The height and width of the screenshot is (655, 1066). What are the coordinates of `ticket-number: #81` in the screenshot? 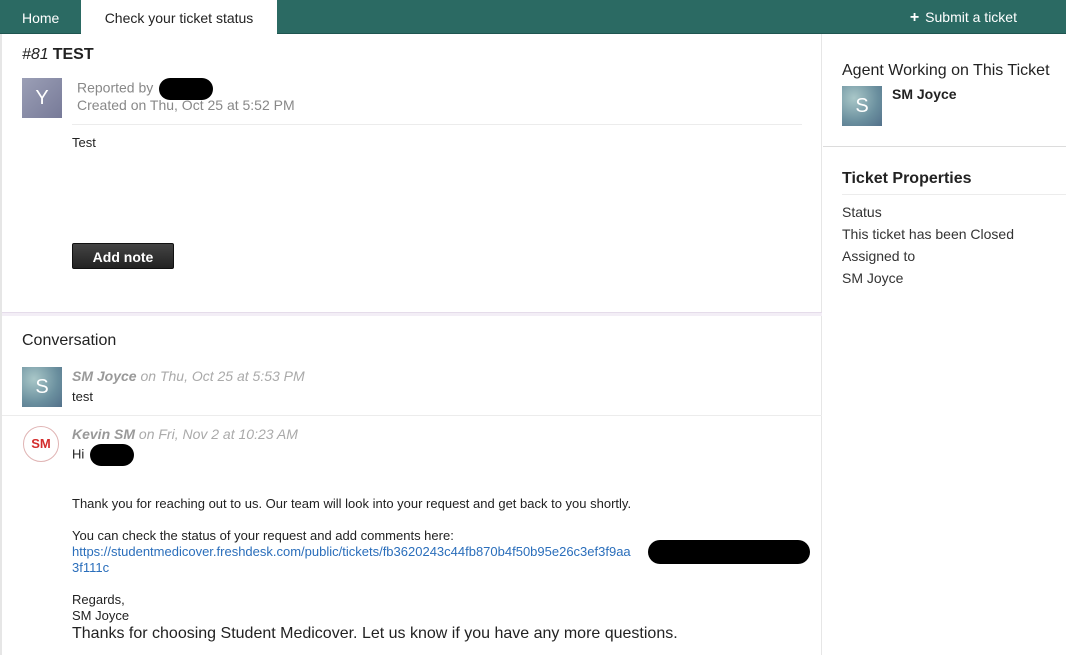 It's located at (35, 54).